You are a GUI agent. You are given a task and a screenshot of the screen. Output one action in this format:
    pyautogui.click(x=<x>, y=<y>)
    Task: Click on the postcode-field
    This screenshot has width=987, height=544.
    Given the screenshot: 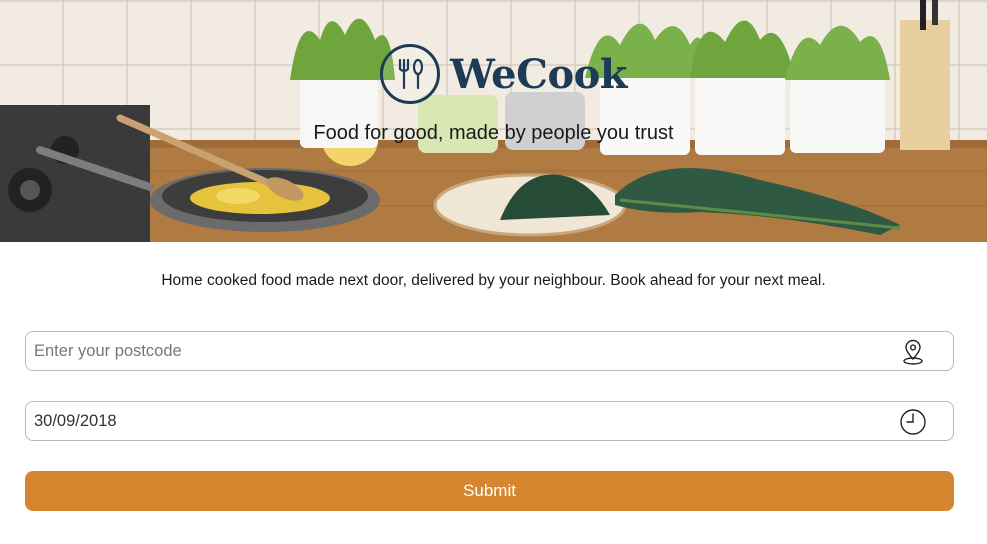 What is the action you would take?
    pyautogui.click(x=489, y=351)
    